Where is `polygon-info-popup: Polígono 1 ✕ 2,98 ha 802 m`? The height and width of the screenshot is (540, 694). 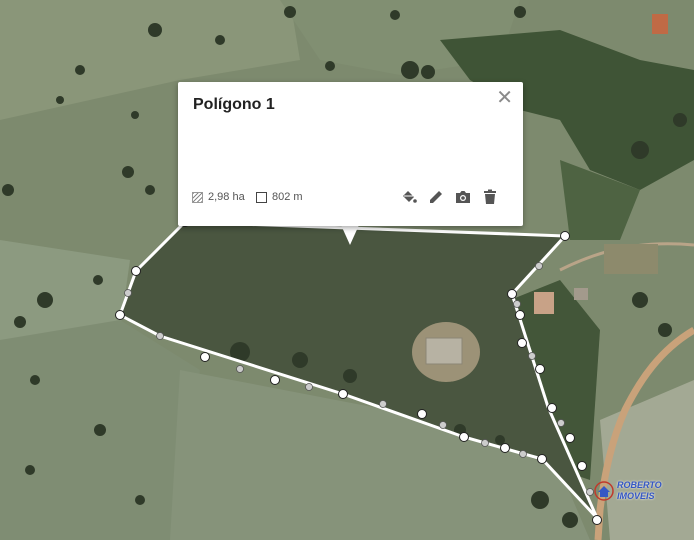
polygon-info-popup: Polígono 1 ✕ 2,98 ha 802 m is located at coordinates (350, 154).